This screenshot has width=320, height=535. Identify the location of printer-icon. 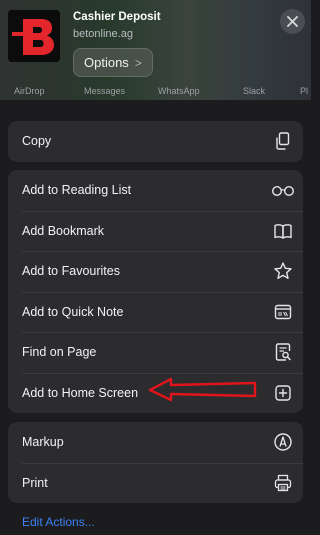
(283, 483).